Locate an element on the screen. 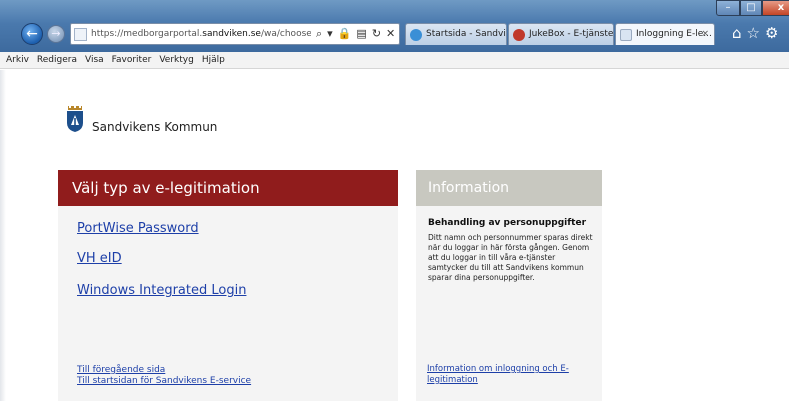 The width and height of the screenshot is (789, 401). eservice-home-link: Till startsidan för Sandvikens E-service is located at coordinates (164, 381).